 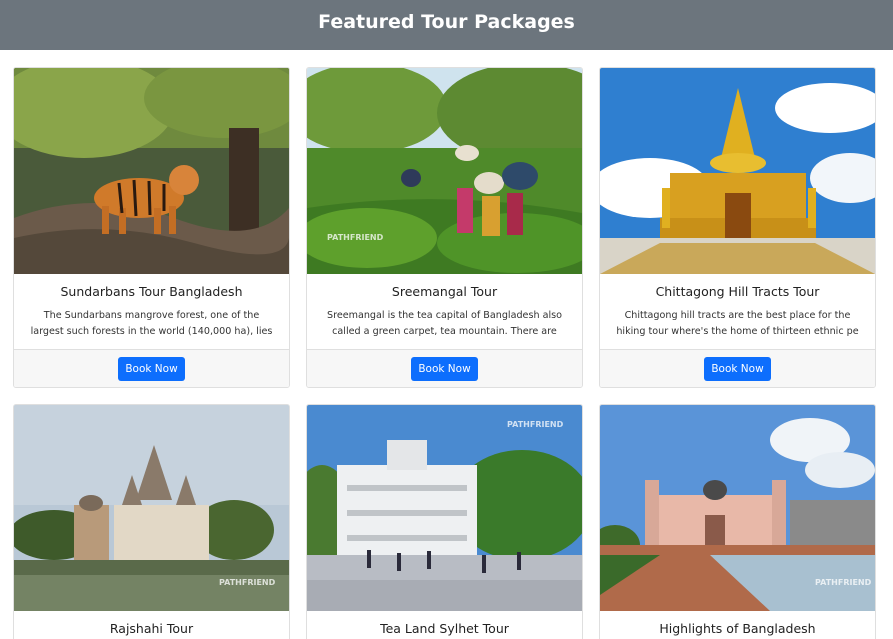 I want to click on page-title: Featured Tour Packages, so click(x=446, y=22).